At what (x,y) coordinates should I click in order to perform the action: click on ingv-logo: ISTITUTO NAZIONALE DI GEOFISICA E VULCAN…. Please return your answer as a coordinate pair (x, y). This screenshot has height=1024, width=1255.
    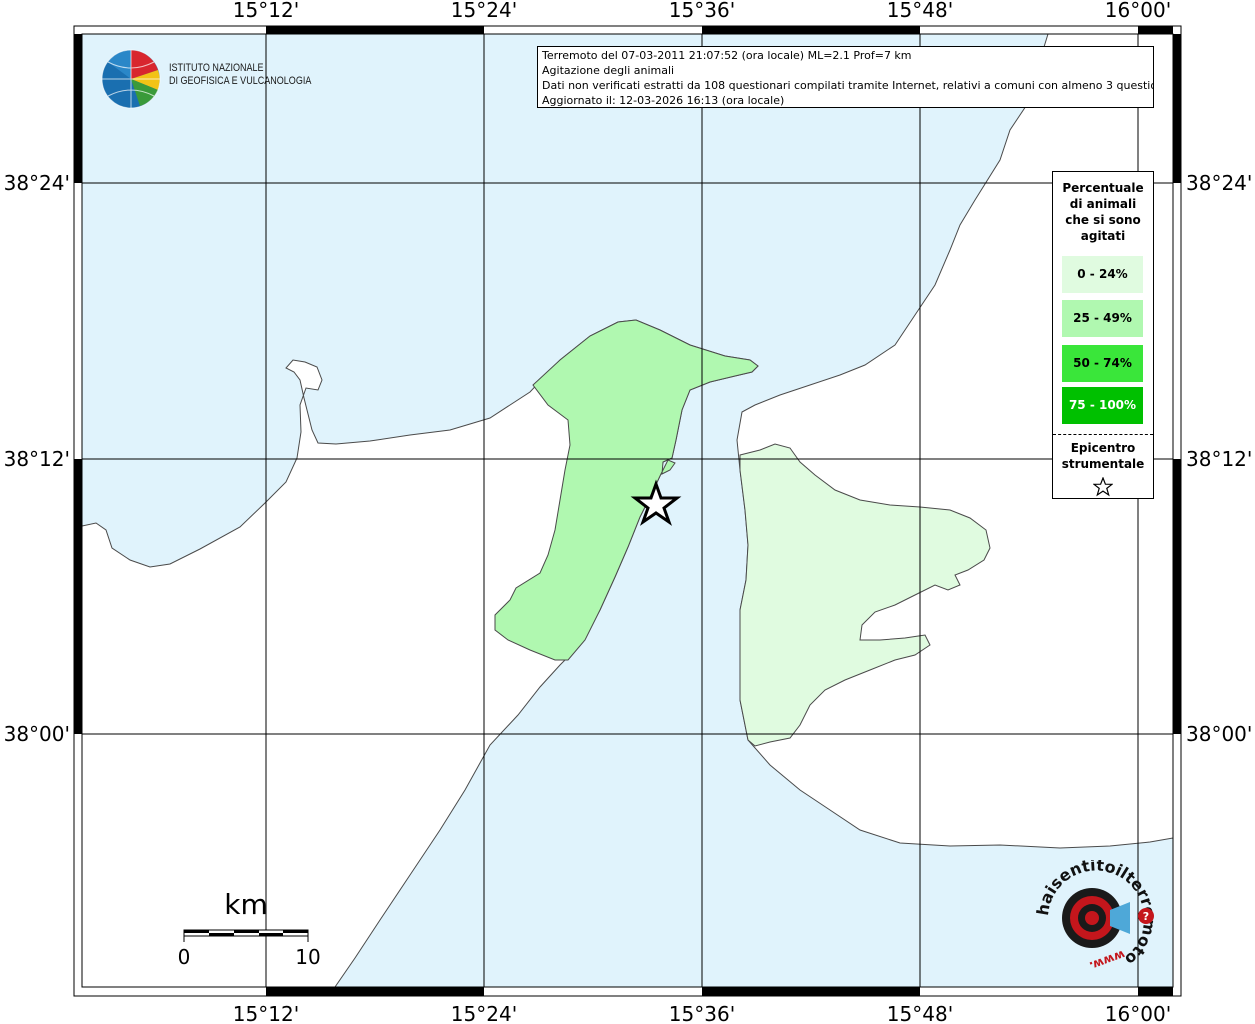
    Looking at the image, I should click on (205, 79).